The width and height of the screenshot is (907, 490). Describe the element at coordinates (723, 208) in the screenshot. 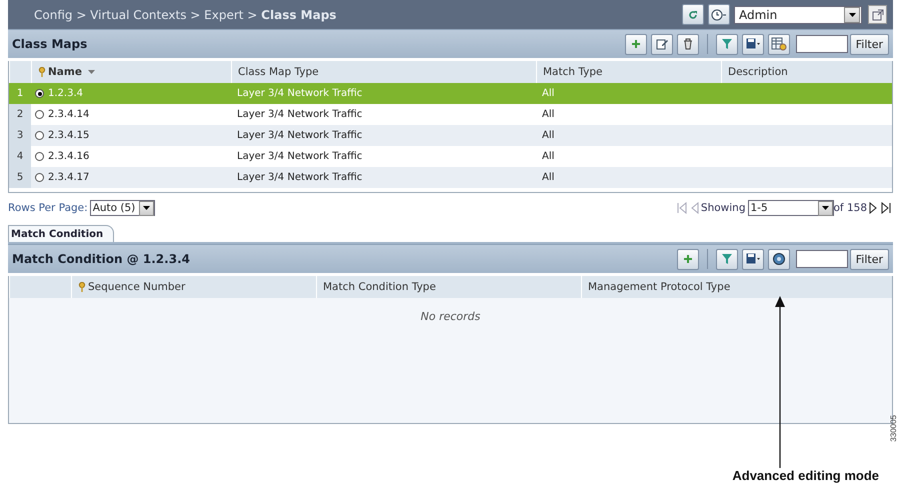

I see `showing-label: Showing` at that location.